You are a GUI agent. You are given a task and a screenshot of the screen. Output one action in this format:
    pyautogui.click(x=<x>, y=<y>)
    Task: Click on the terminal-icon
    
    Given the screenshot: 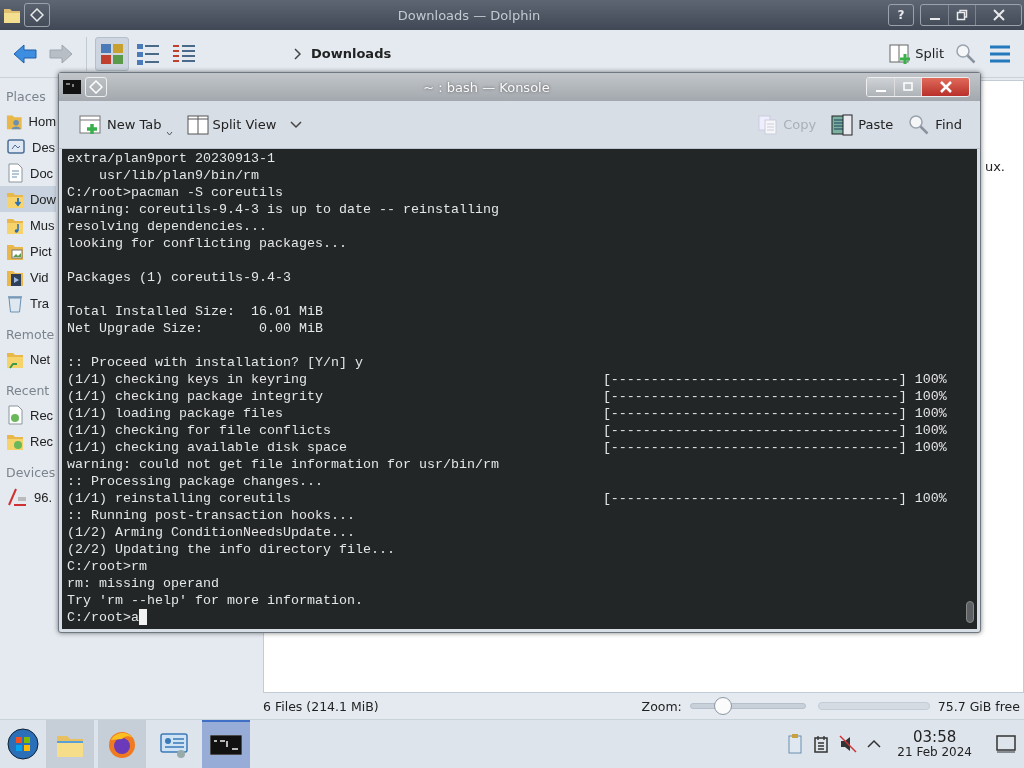 What is the action you would take?
    pyautogui.click(x=226, y=745)
    